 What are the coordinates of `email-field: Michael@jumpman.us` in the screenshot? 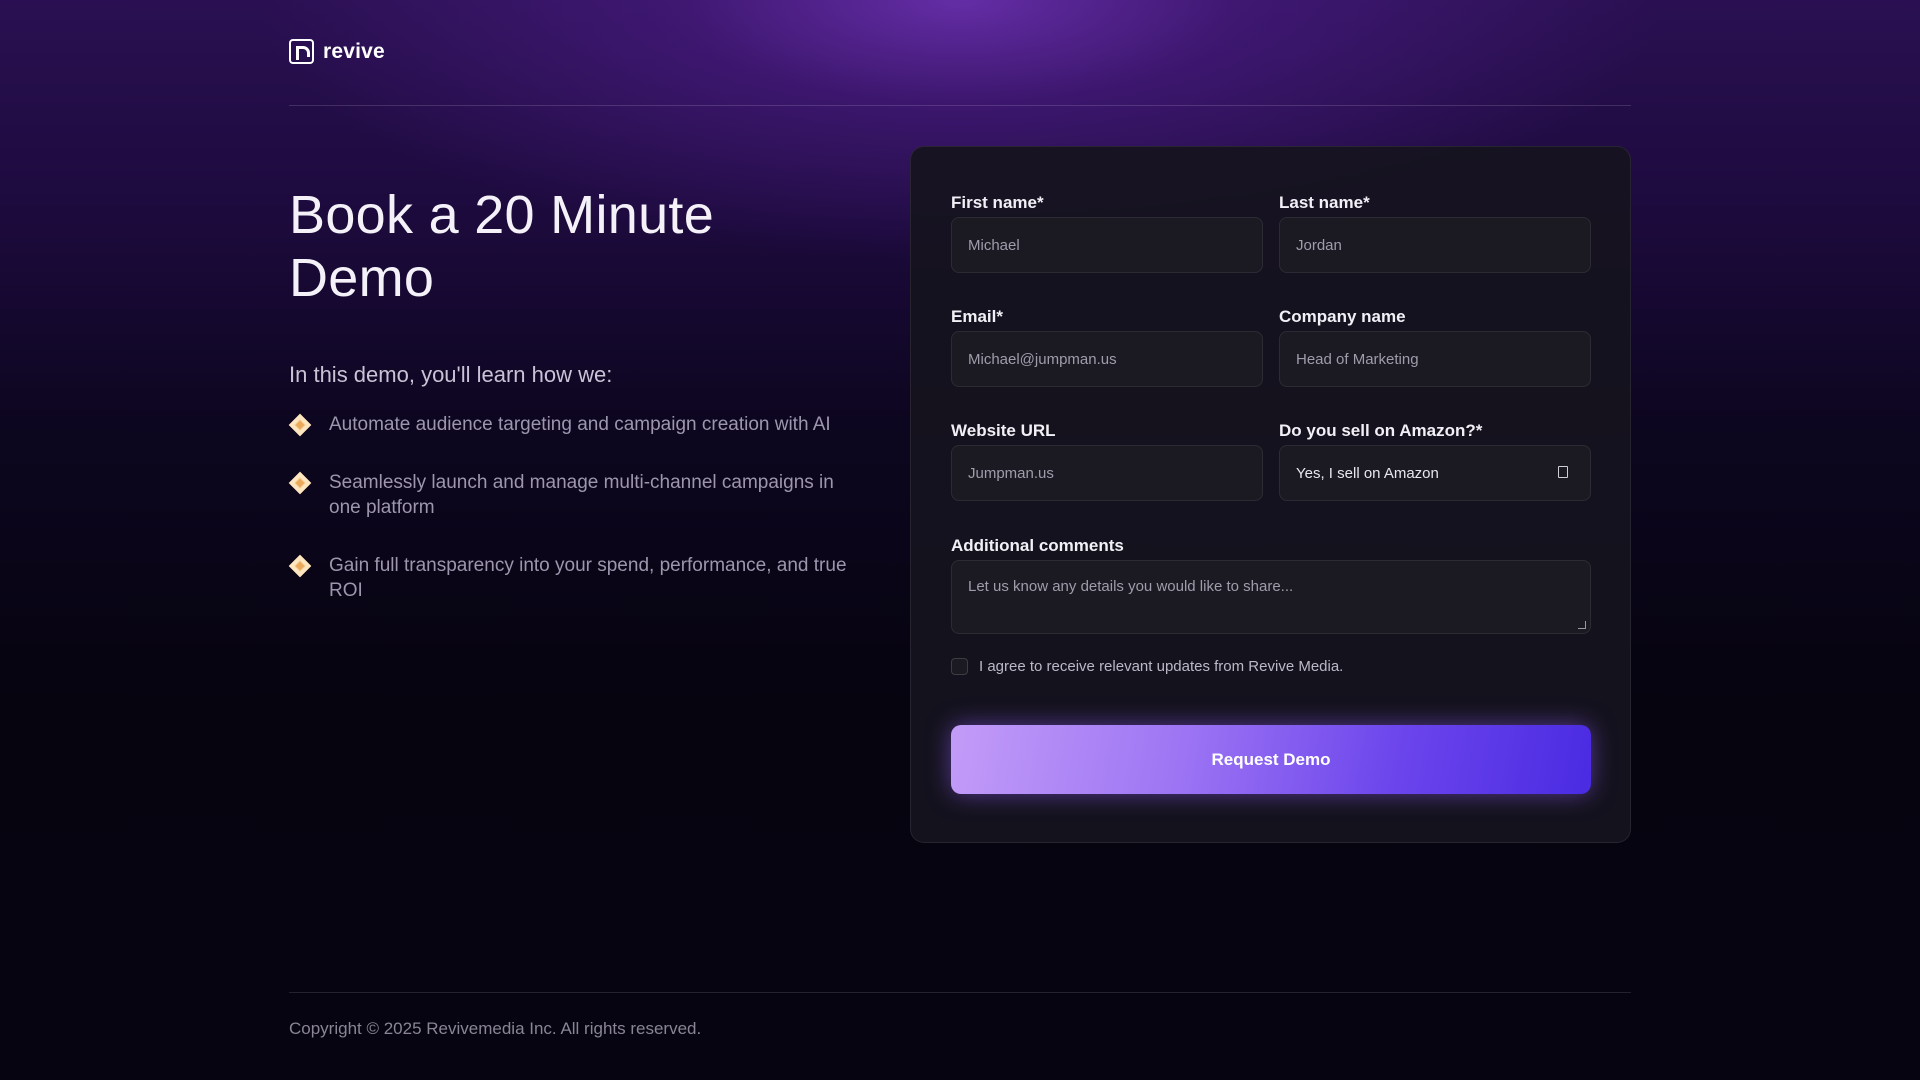 It's located at (1107, 359).